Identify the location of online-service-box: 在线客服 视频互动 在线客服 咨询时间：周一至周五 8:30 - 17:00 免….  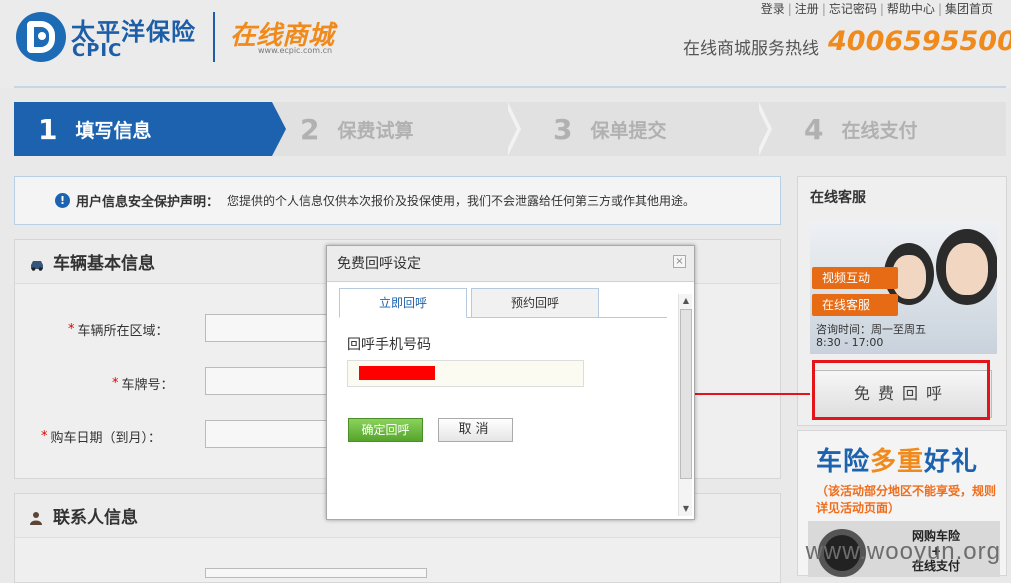
(902, 301).